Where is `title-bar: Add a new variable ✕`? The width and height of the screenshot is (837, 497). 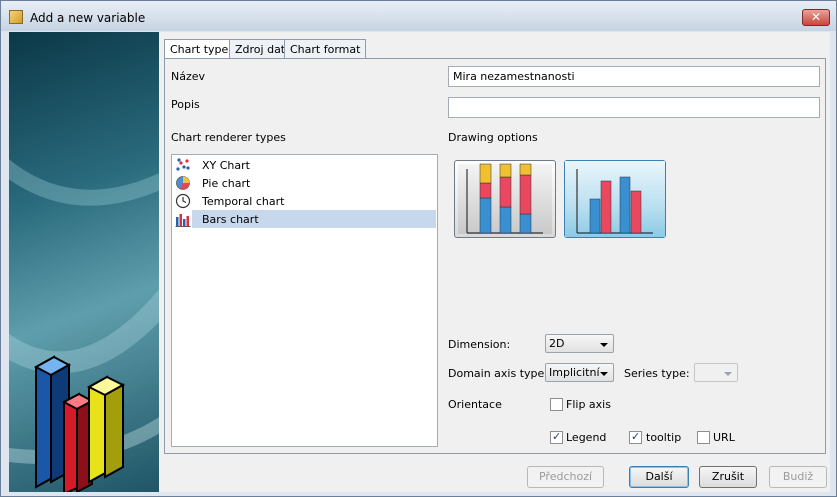
title-bar: Add a new variable ✕ is located at coordinates (418, 16).